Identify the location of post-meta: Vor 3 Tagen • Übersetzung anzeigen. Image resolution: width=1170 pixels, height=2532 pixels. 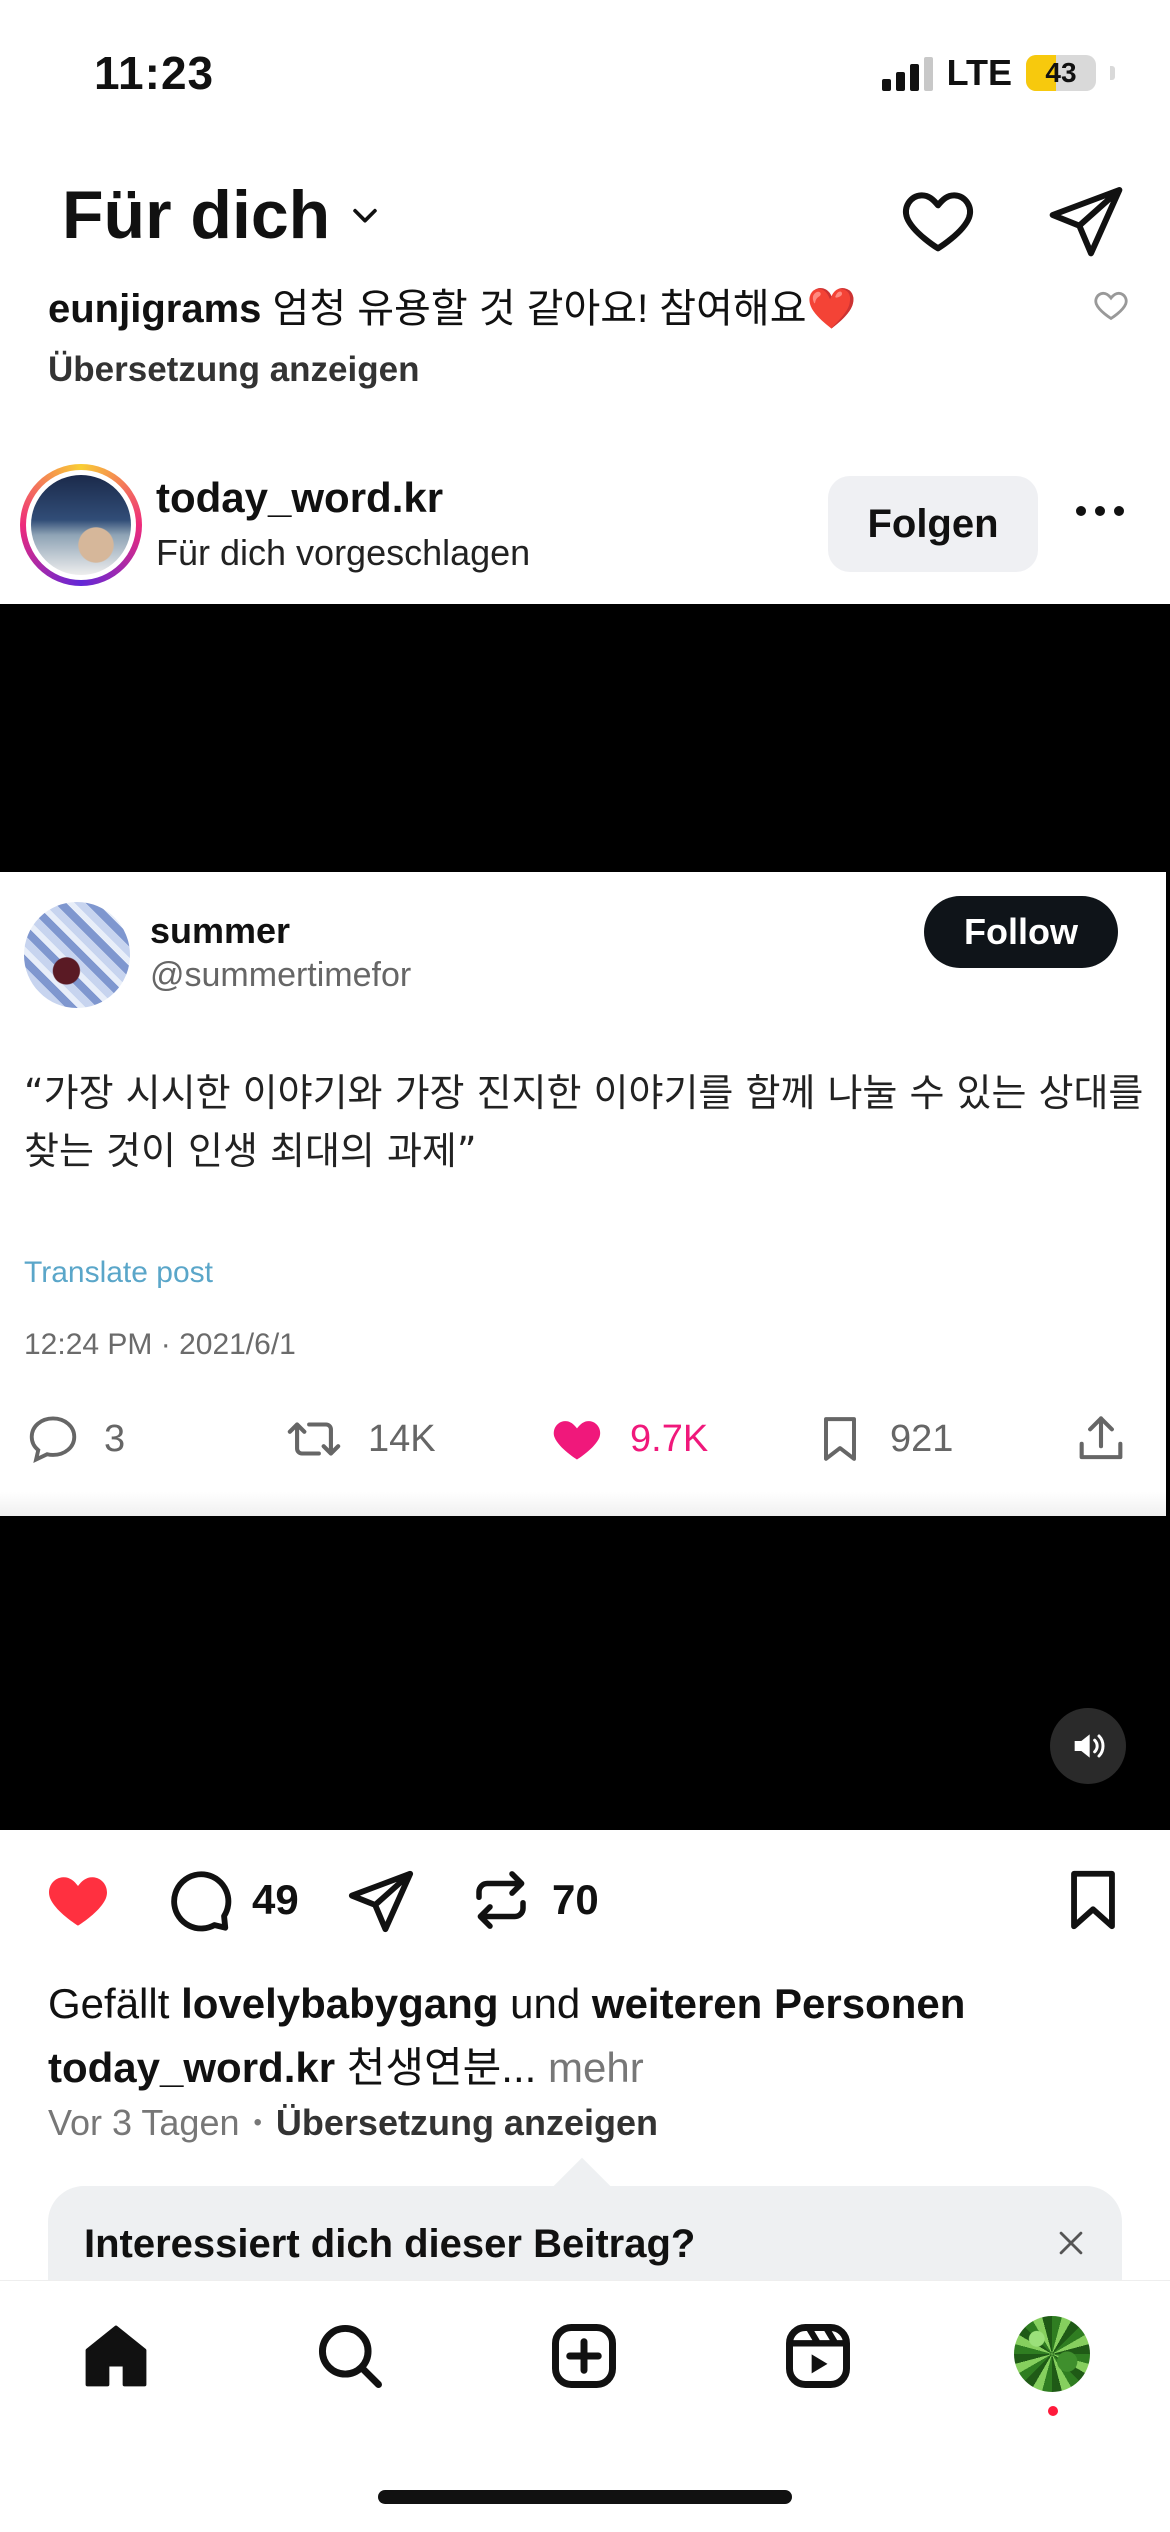
(353, 2123).